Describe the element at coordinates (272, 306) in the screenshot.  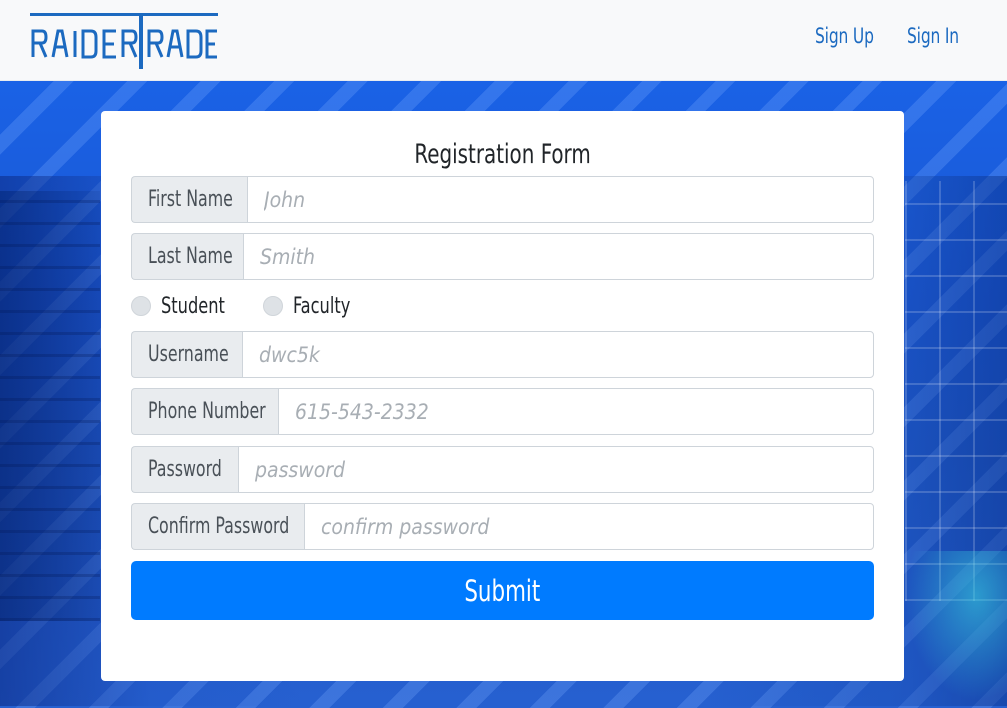
I see `faculty-radio` at that location.